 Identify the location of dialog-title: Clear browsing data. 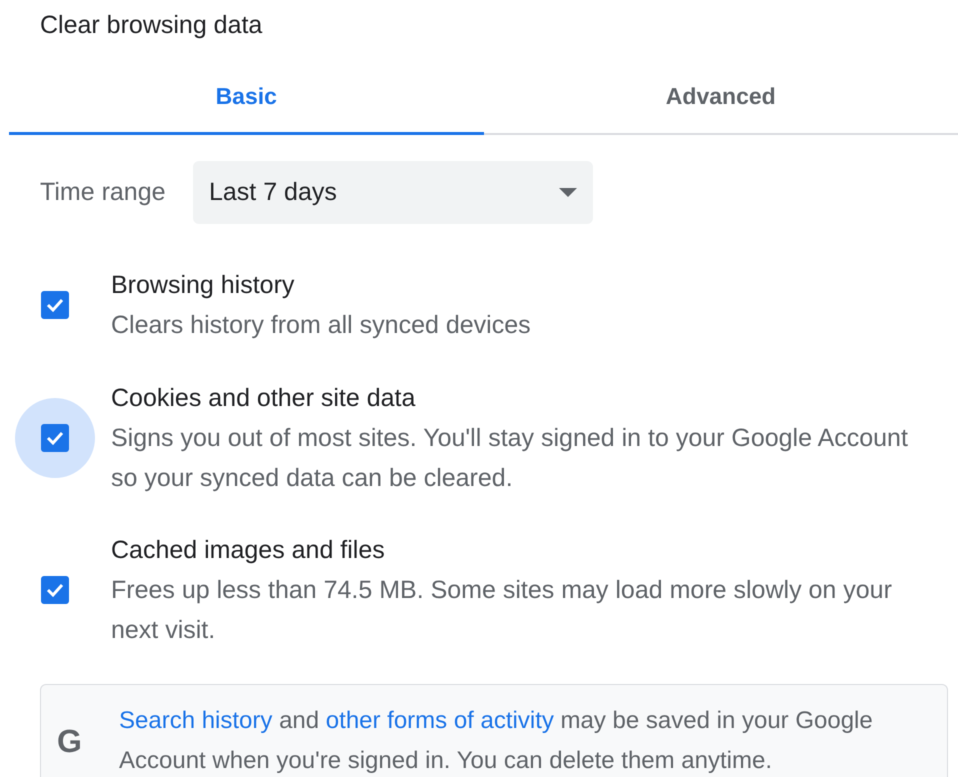
(151, 25).